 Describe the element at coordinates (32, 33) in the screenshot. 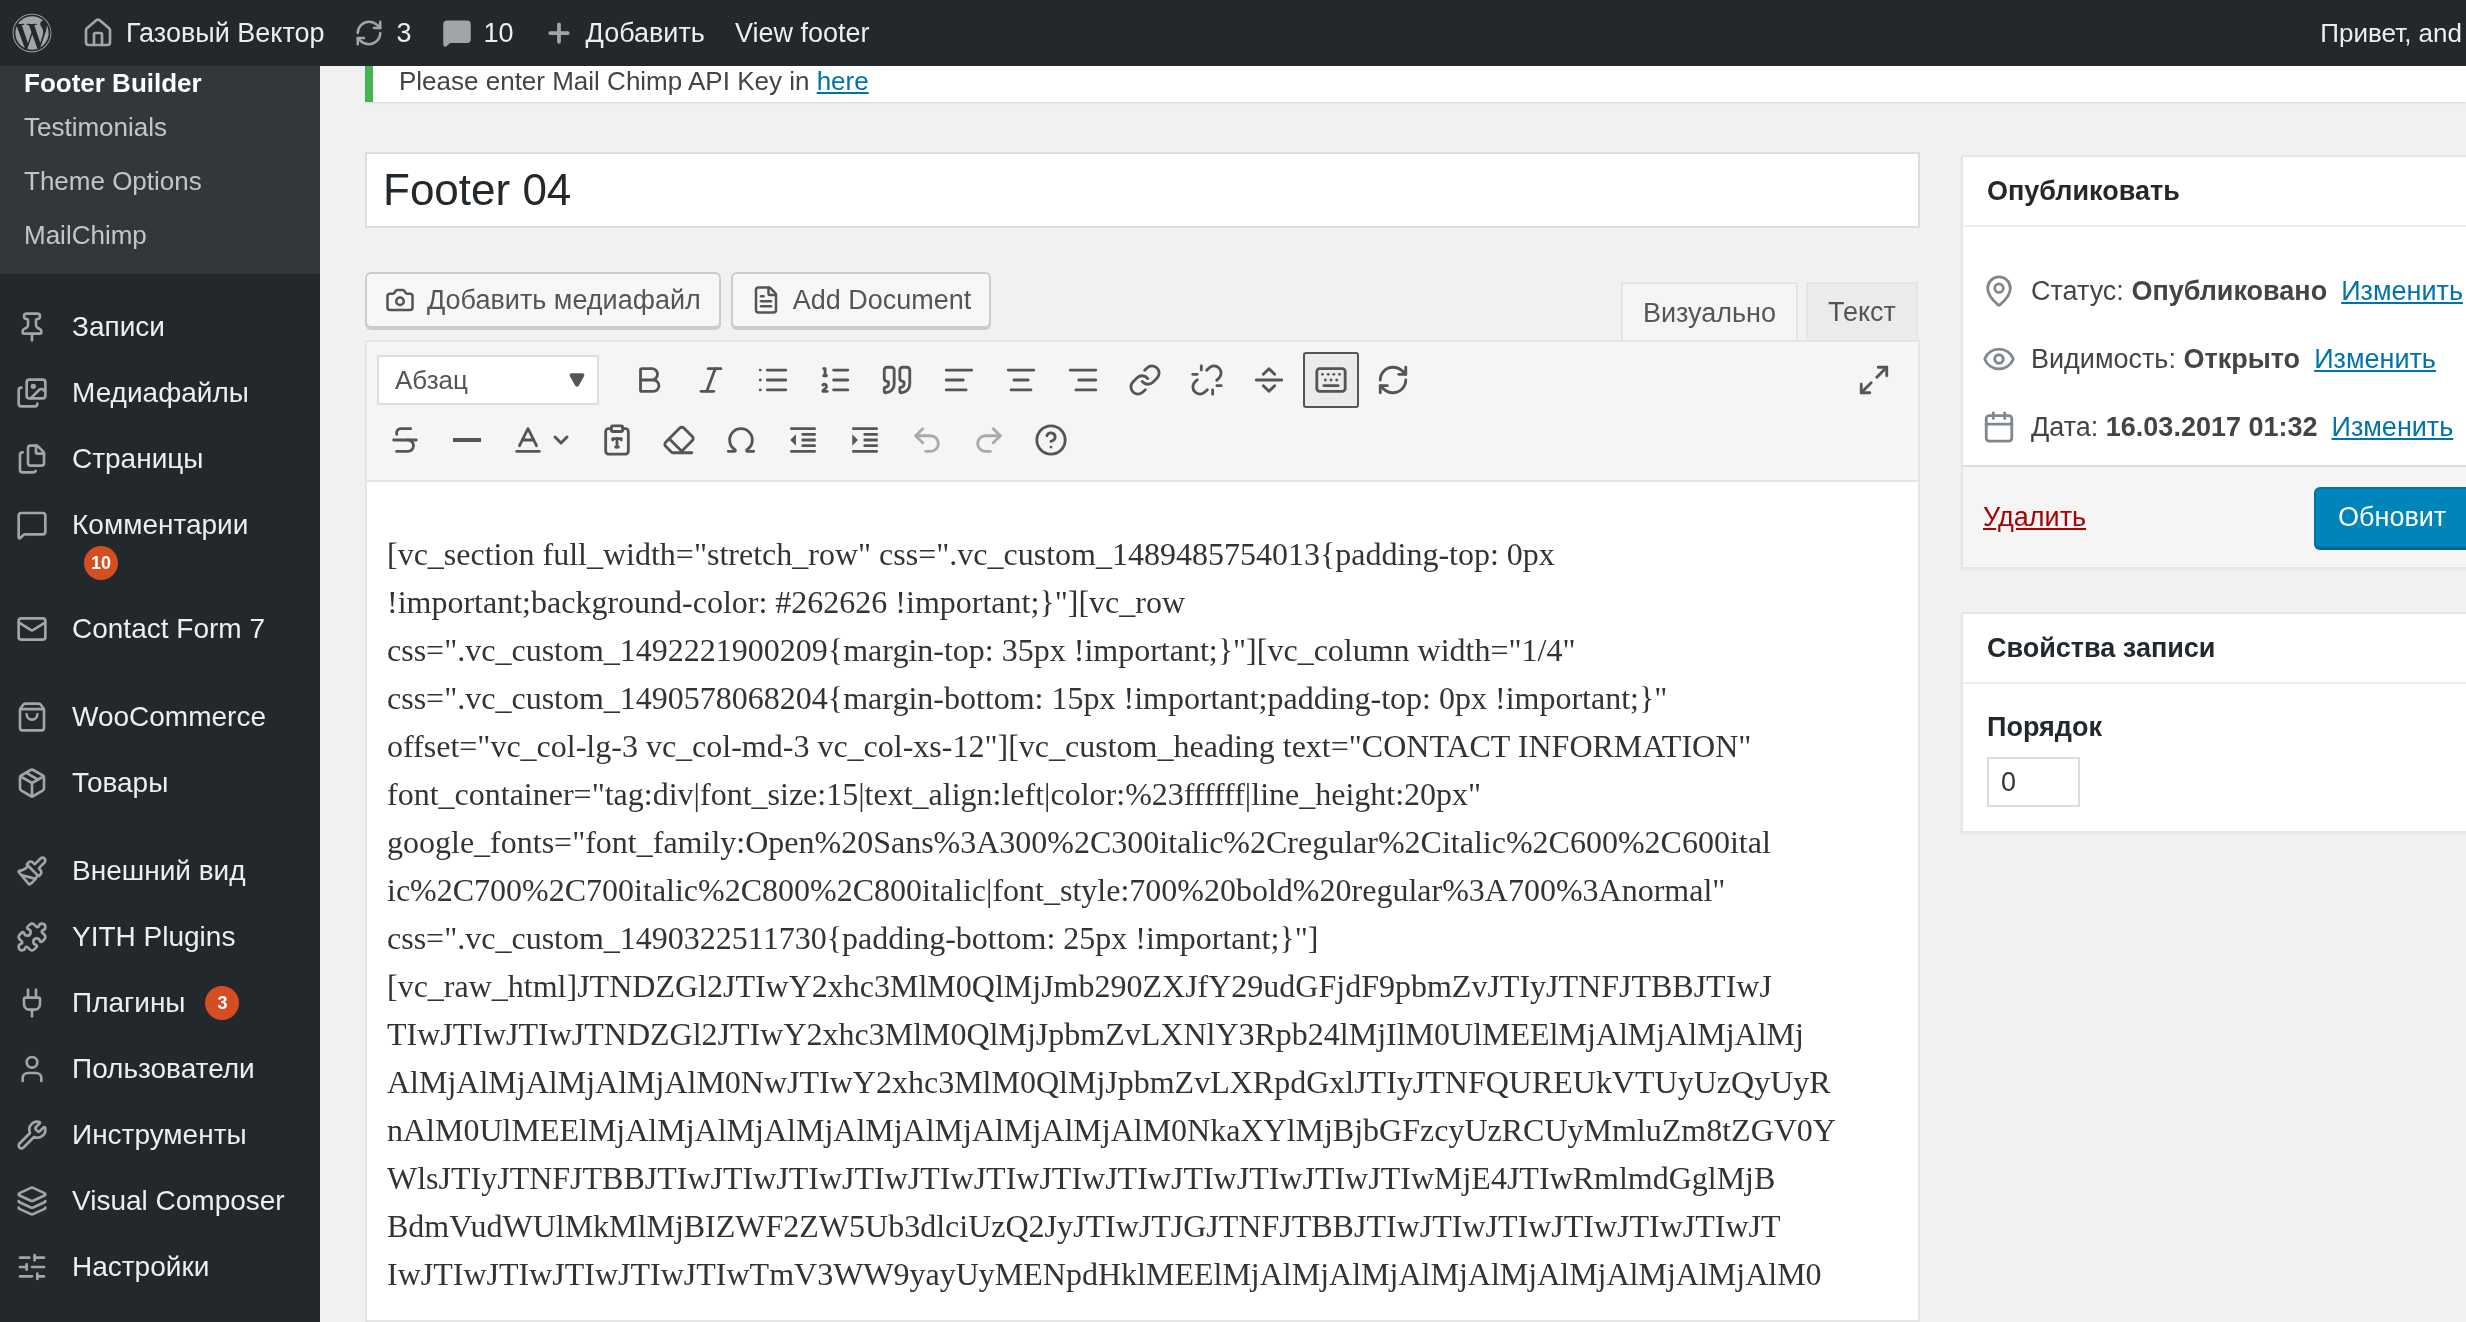

I see `logo-icon` at that location.